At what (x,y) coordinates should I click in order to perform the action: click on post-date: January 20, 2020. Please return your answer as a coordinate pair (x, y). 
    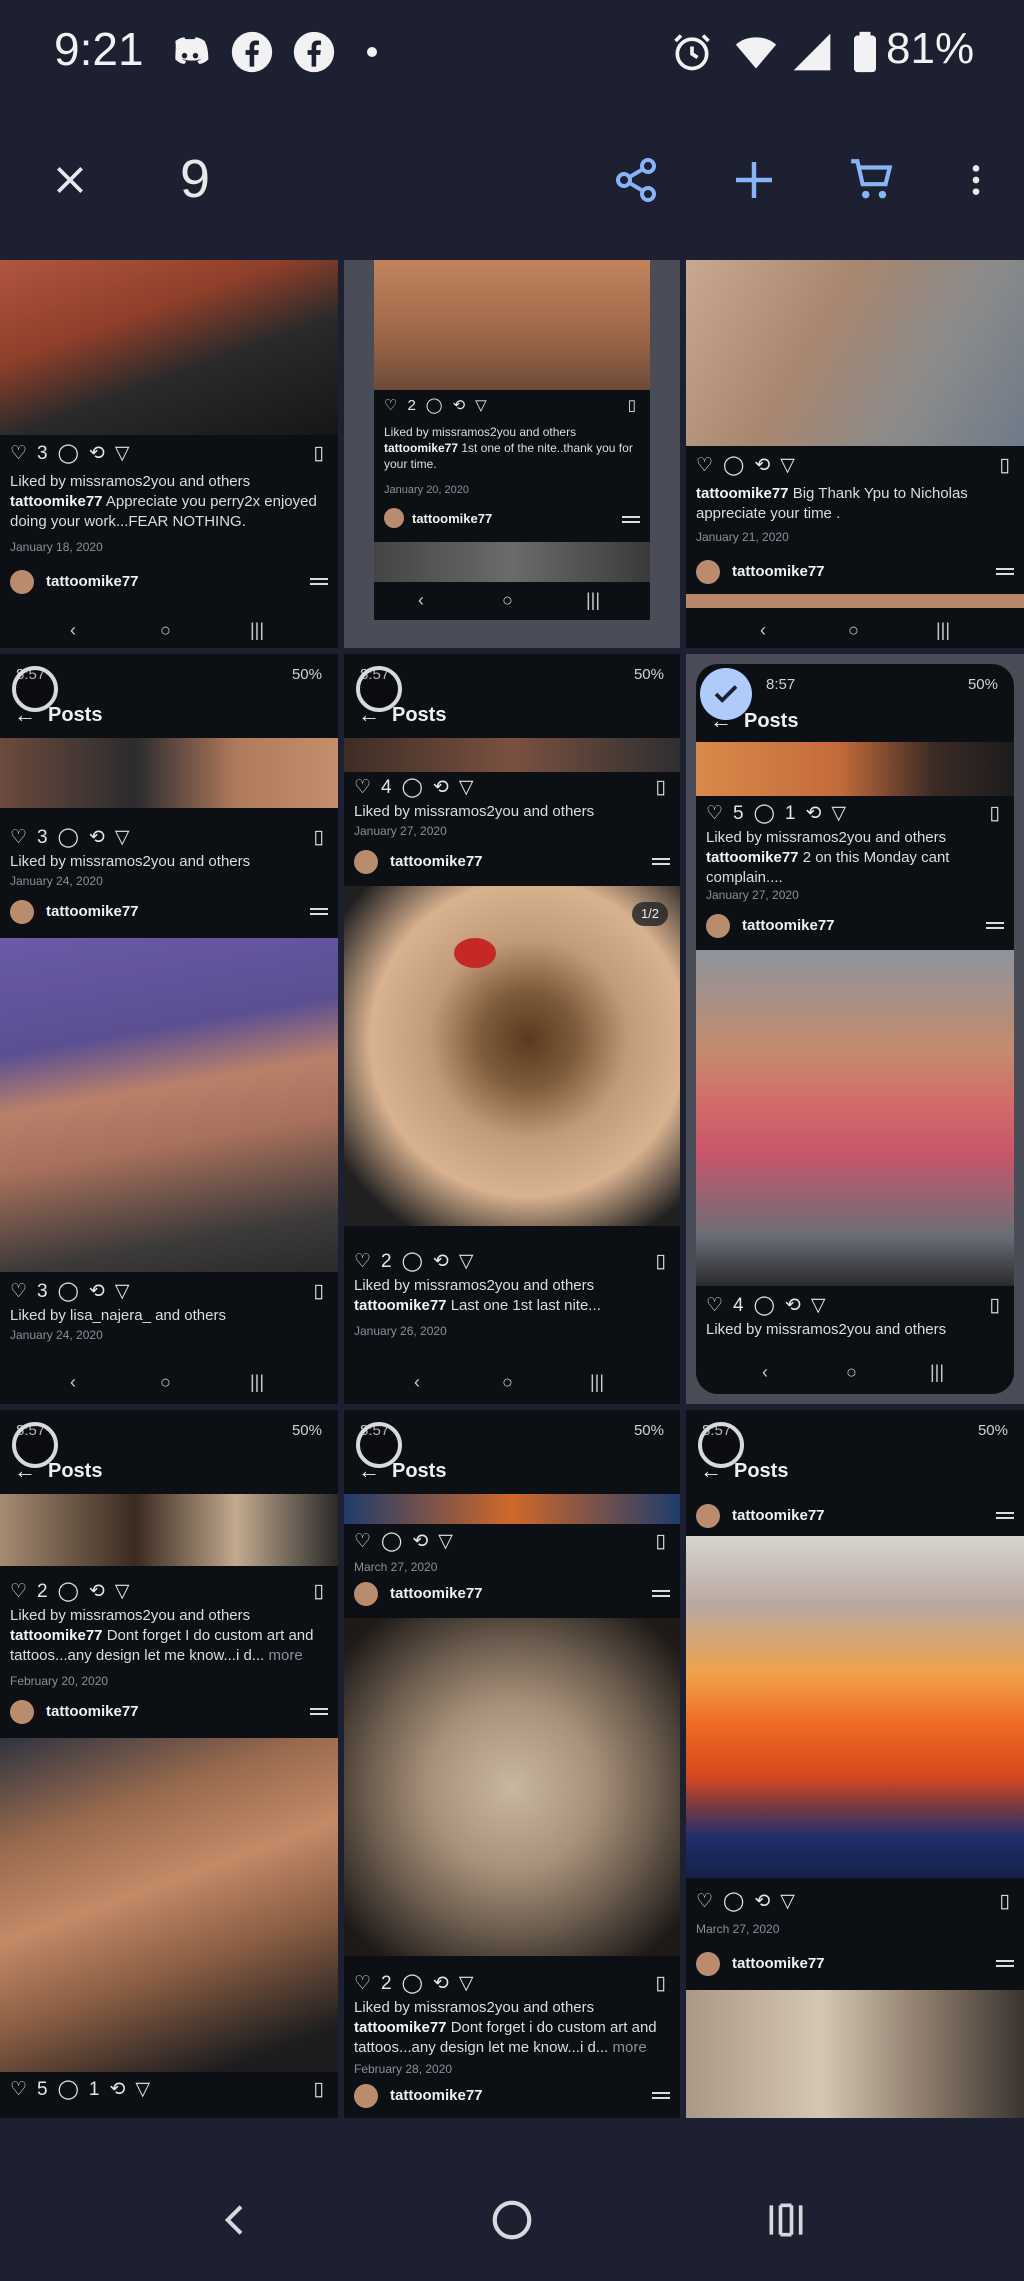
    Looking at the image, I should click on (427, 490).